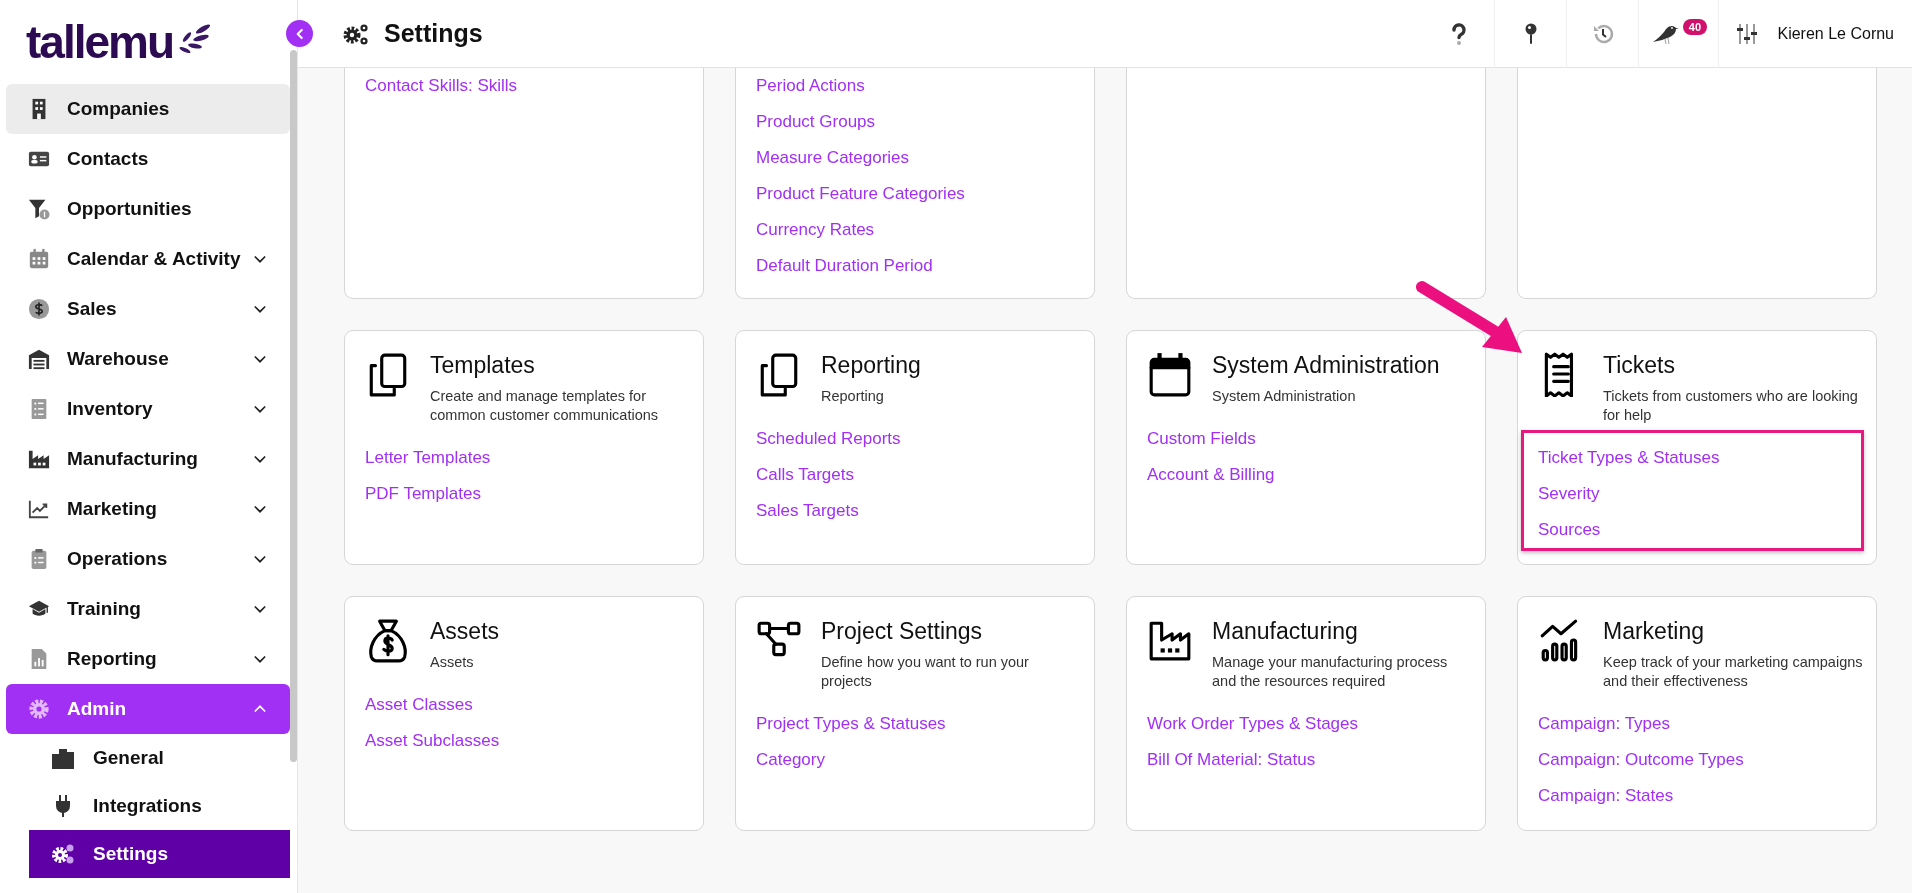  I want to click on sidebar-item: Inventory, so click(148, 409).